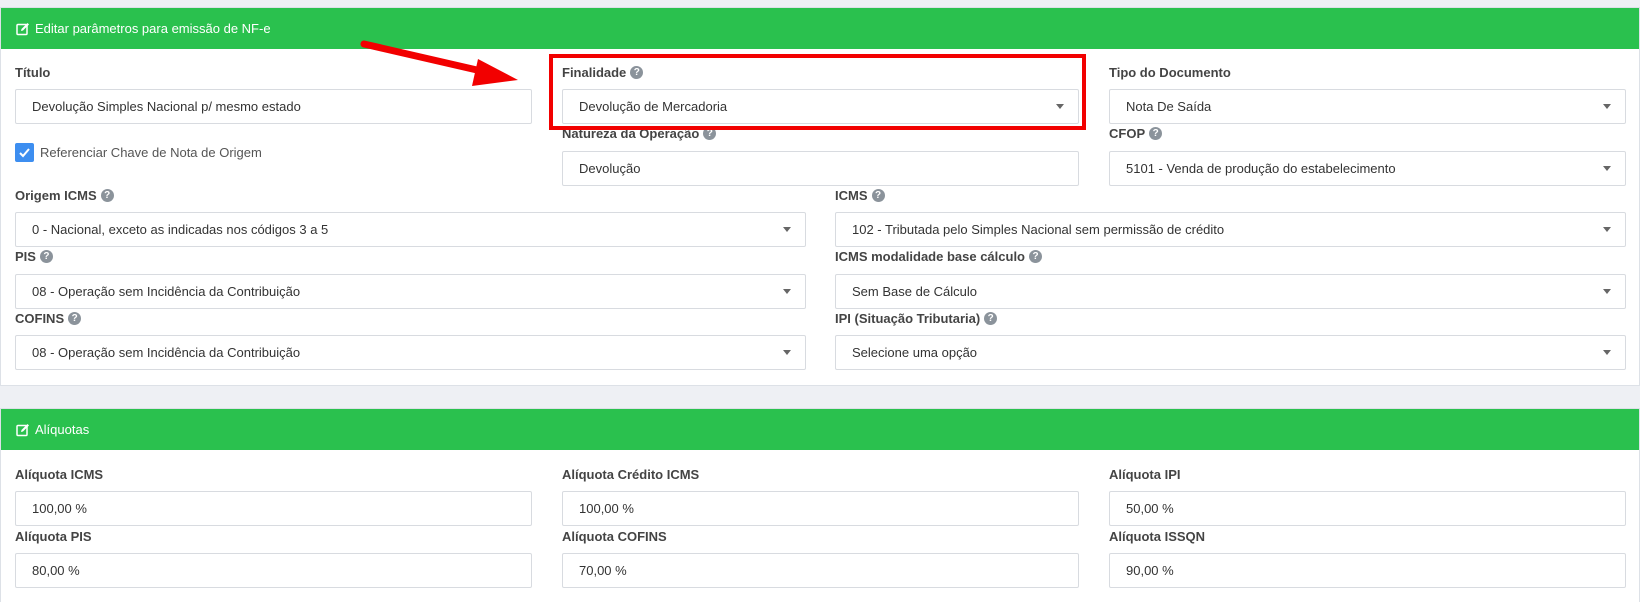 This screenshot has width=1640, height=602. I want to click on ipi-select: Selecione uma opção, so click(1230, 352).